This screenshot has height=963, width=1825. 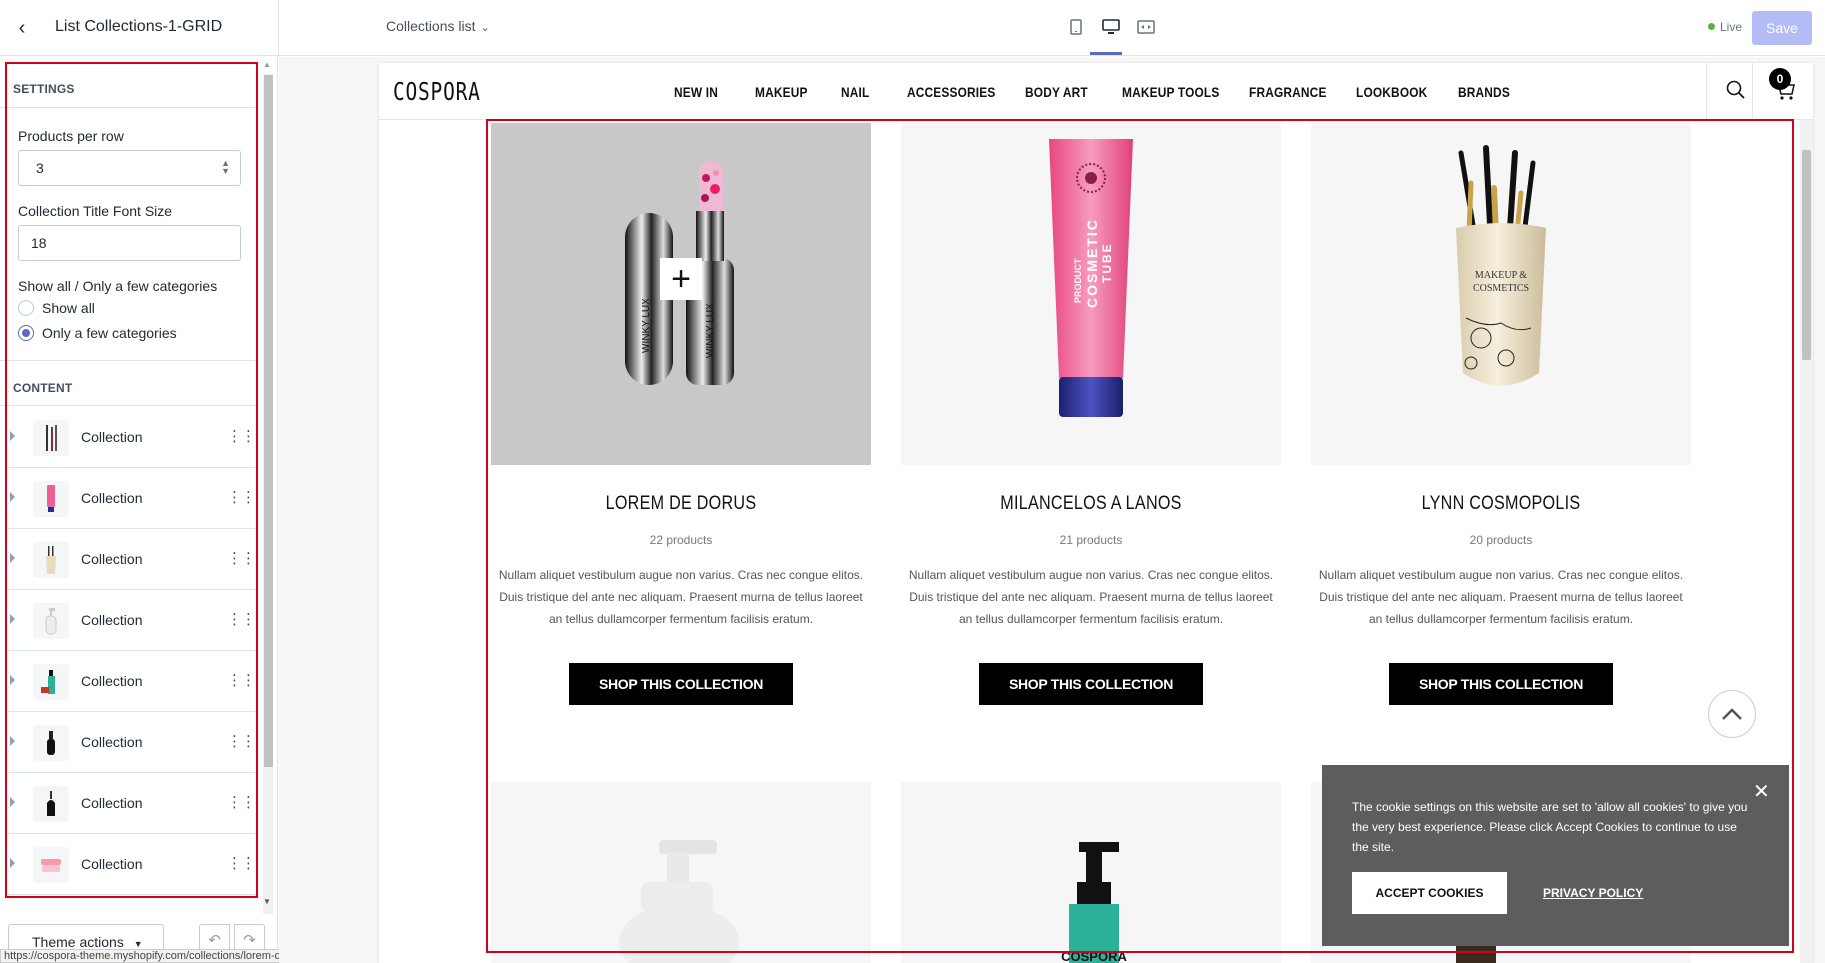 I want to click on preview-scroll-thumb, so click(x=1806, y=255).